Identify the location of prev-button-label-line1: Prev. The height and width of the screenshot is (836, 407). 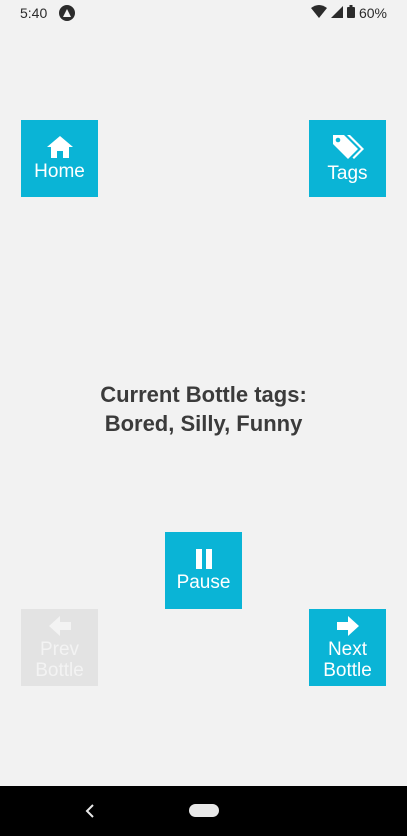
(59, 649).